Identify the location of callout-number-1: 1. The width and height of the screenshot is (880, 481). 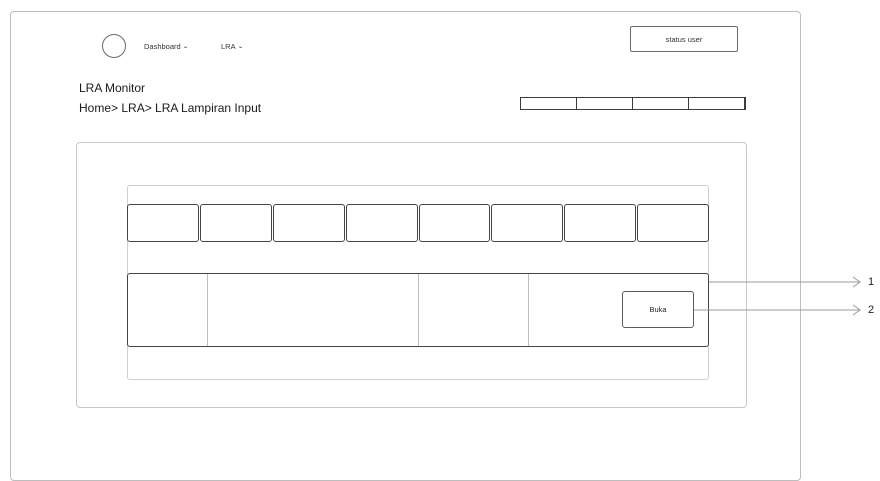
(871, 282).